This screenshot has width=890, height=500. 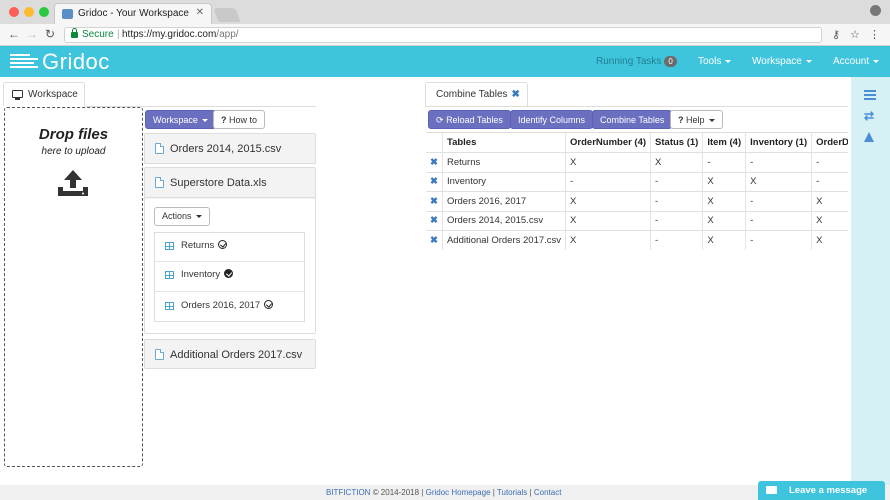 I want to click on tools-menu: Tools, so click(x=715, y=61).